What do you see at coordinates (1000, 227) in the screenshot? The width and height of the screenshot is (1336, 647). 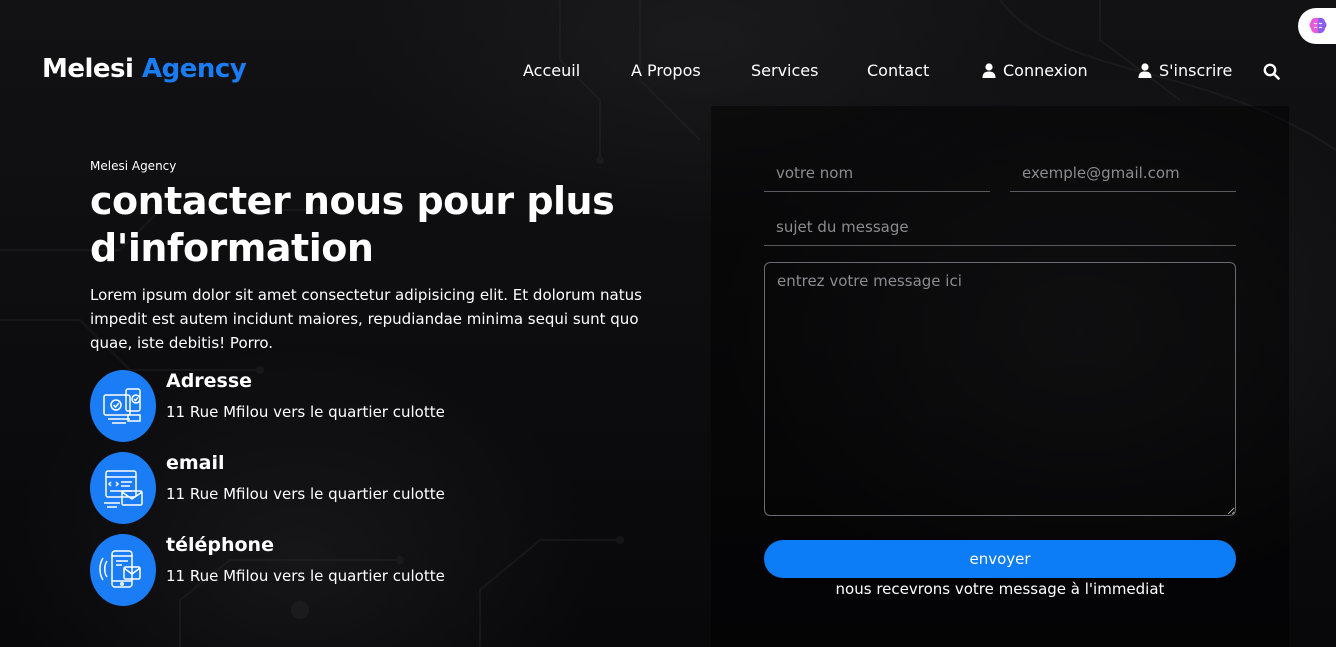 I see `subject-input` at bounding box center [1000, 227].